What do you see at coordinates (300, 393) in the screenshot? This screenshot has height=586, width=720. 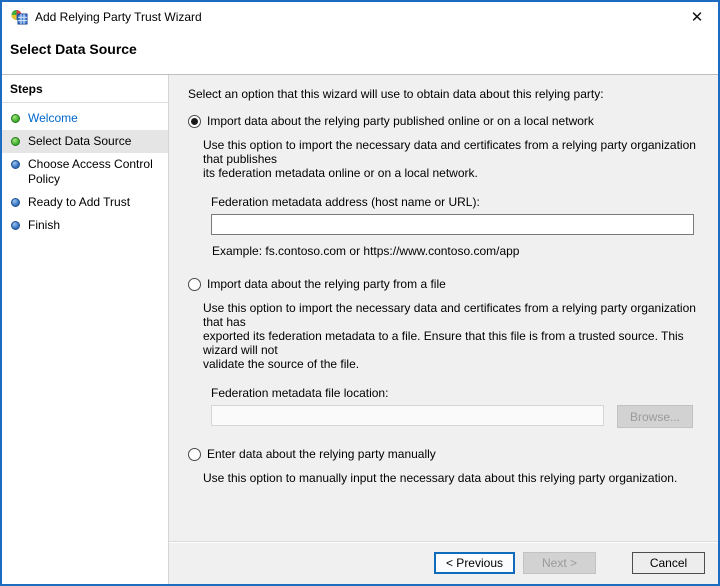 I see `metadata-file-label: Federation metadata file location:` at bounding box center [300, 393].